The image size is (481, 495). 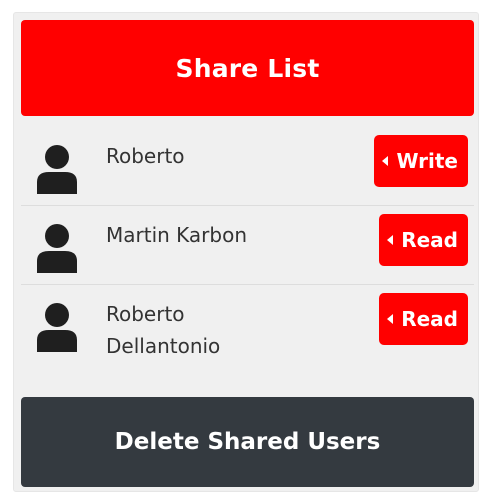 What do you see at coordinates (163, 330) in the screenshot?
I see `user-name: Roberto Dellantonio` at bounding box center [163, 330].